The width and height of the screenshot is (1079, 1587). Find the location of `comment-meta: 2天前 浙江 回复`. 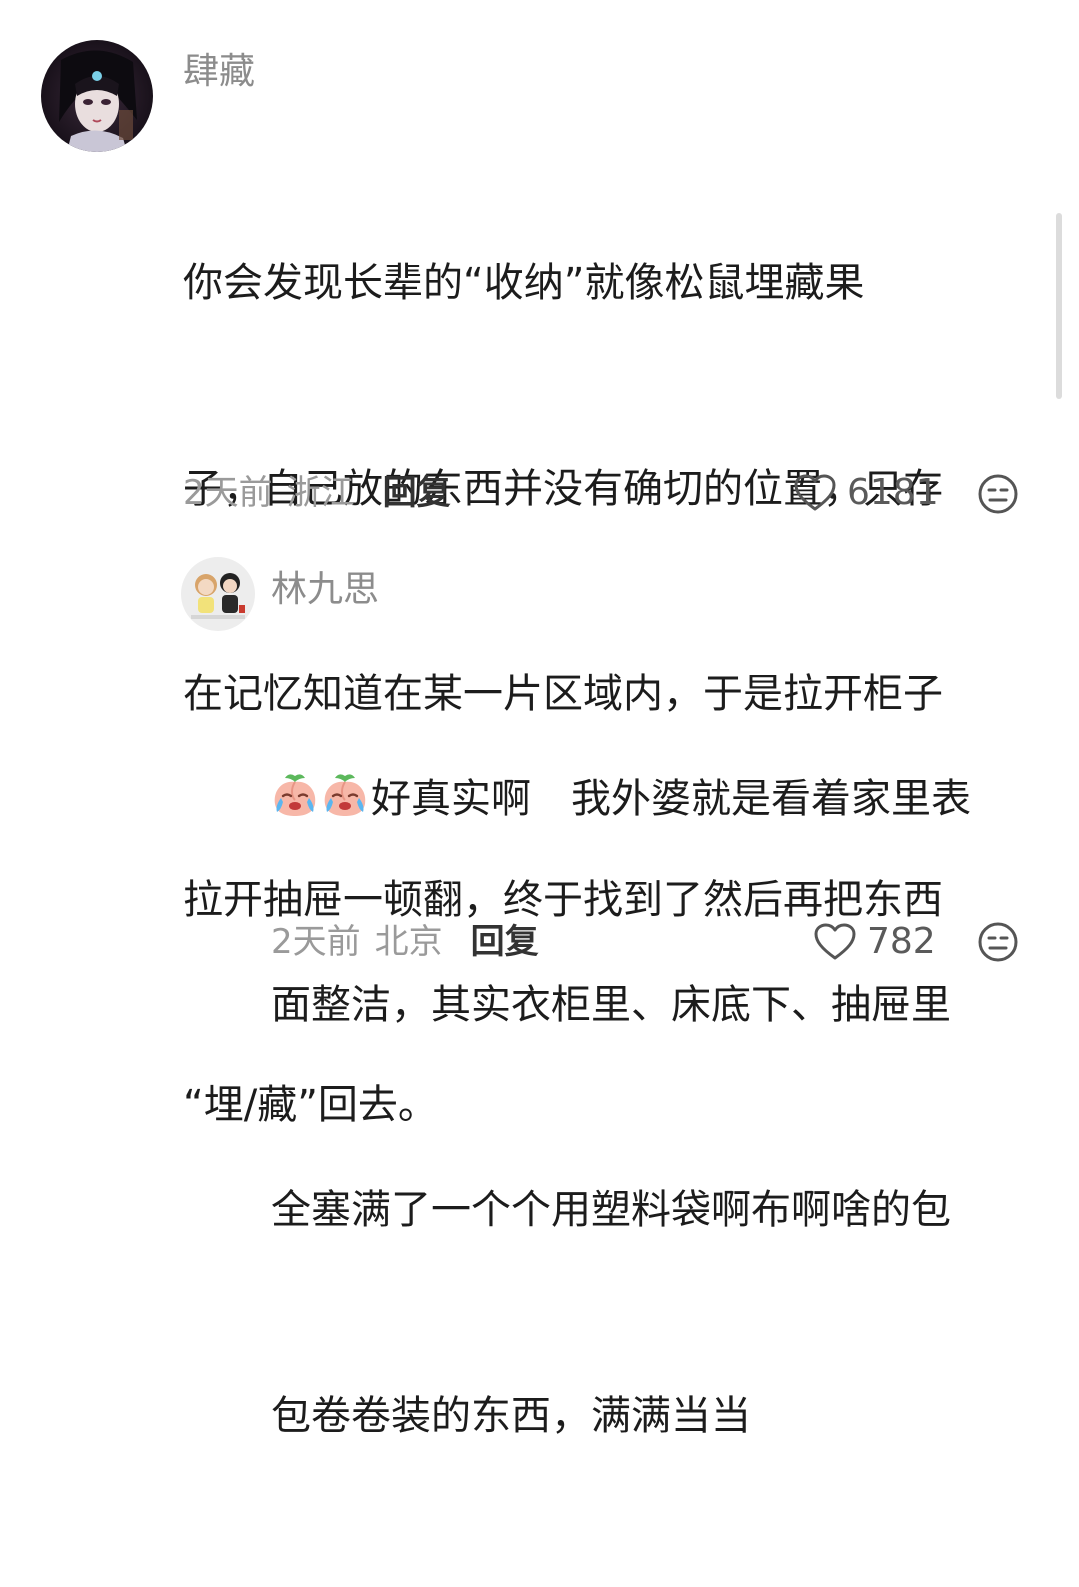

comment-meta: 2天前 浙江 回复 is located at coordinates (317, 493).